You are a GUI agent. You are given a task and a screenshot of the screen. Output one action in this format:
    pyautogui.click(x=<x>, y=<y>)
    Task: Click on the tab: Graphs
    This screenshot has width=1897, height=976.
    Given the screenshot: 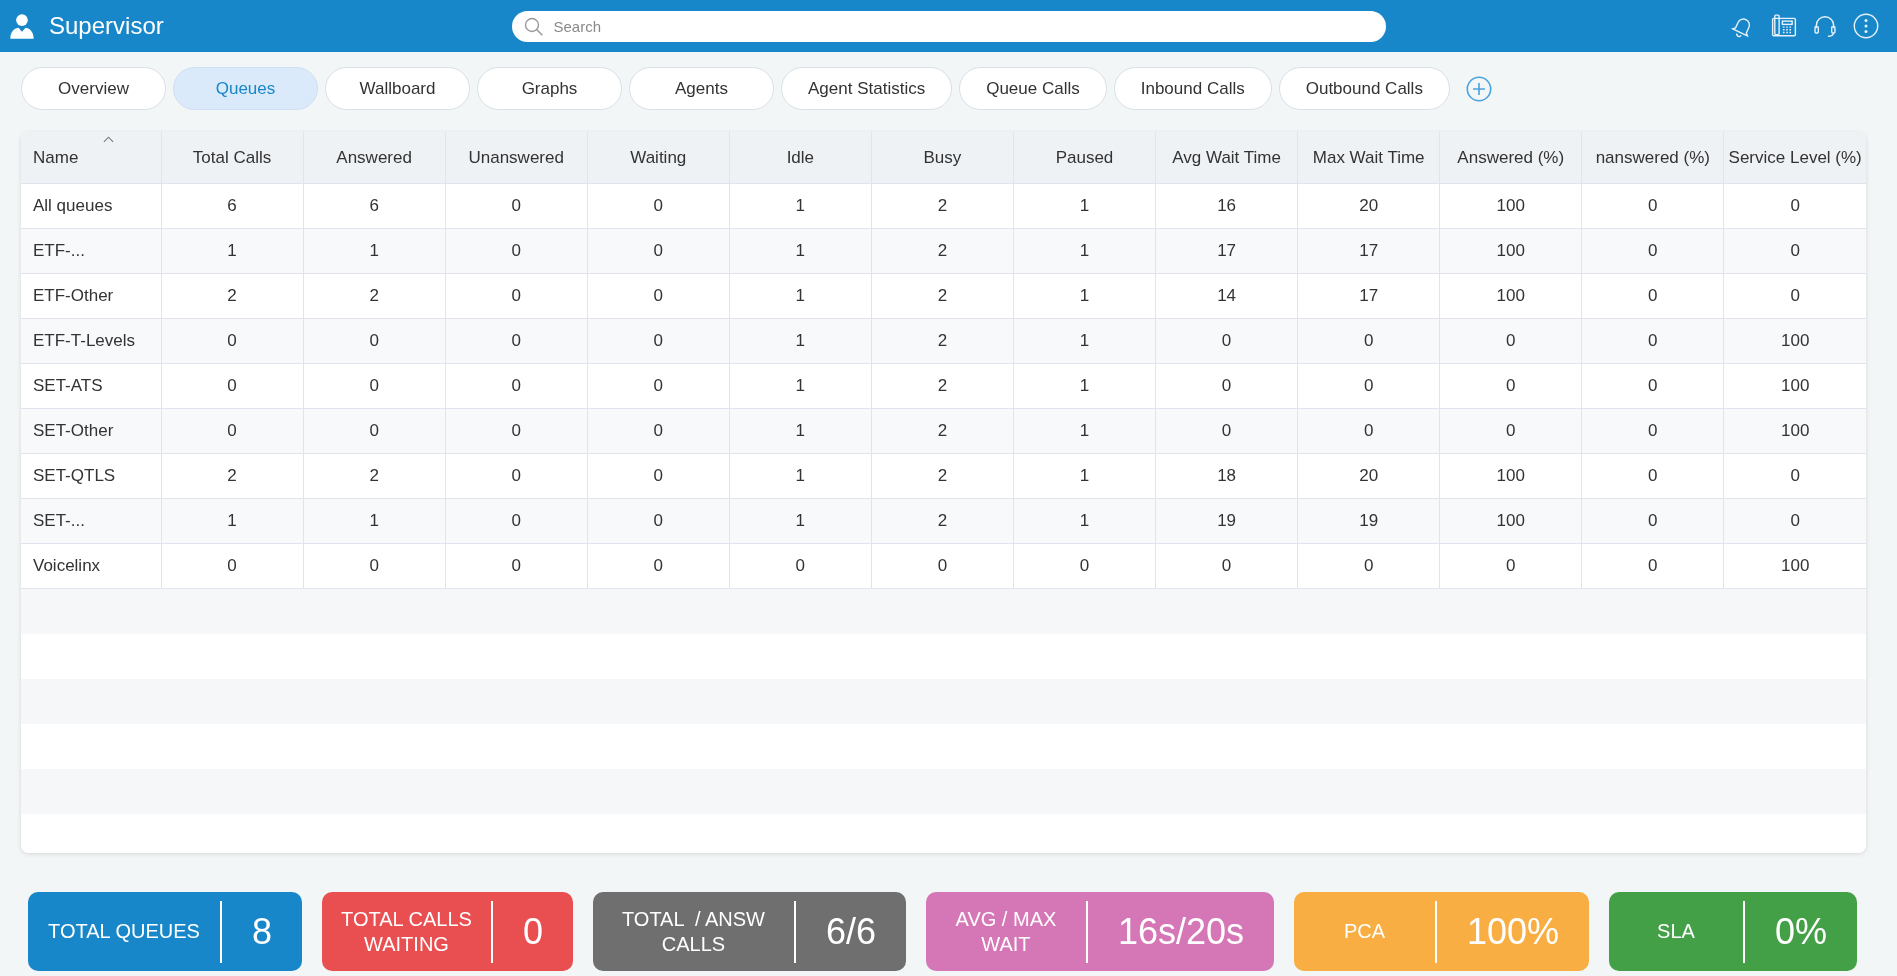 What is the action you would take?
    pyautogui.click(x=549, y=88)
    